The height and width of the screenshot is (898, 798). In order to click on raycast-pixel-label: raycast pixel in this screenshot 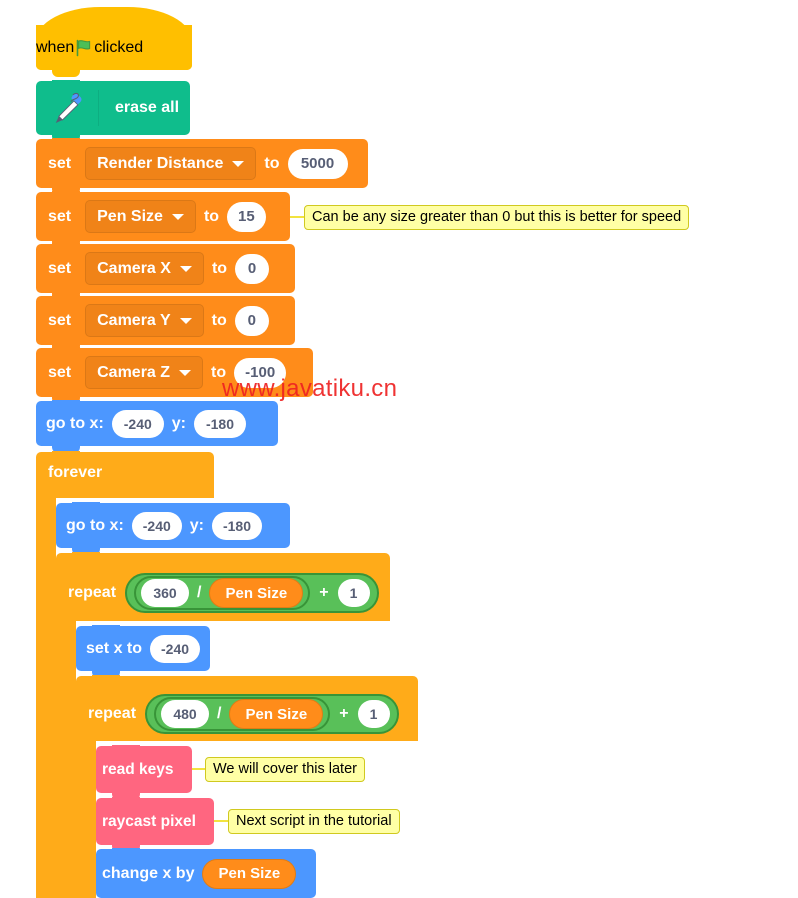, I will do `click(149, 821)`.